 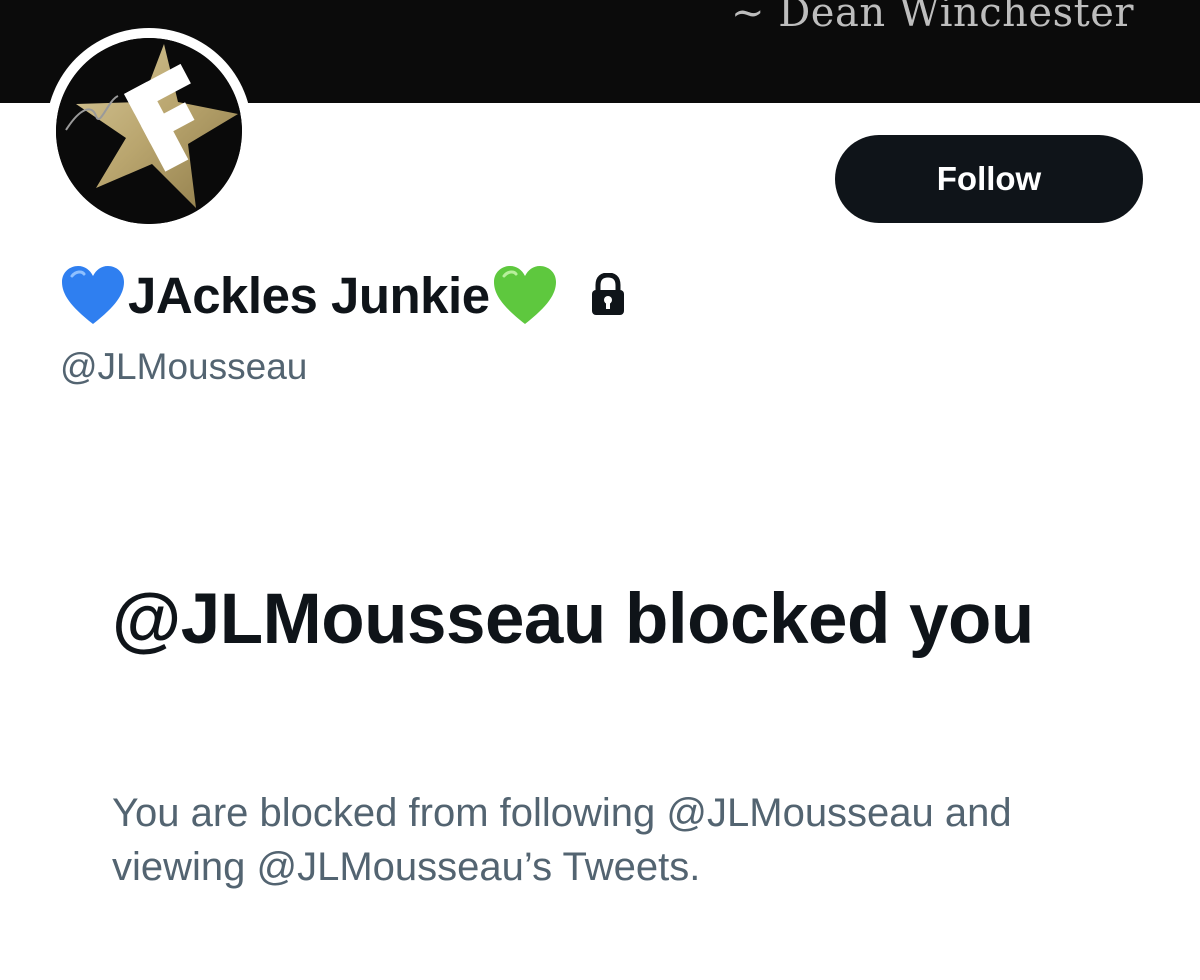 I want to click on lock-icon, so click(x=608, y=294).